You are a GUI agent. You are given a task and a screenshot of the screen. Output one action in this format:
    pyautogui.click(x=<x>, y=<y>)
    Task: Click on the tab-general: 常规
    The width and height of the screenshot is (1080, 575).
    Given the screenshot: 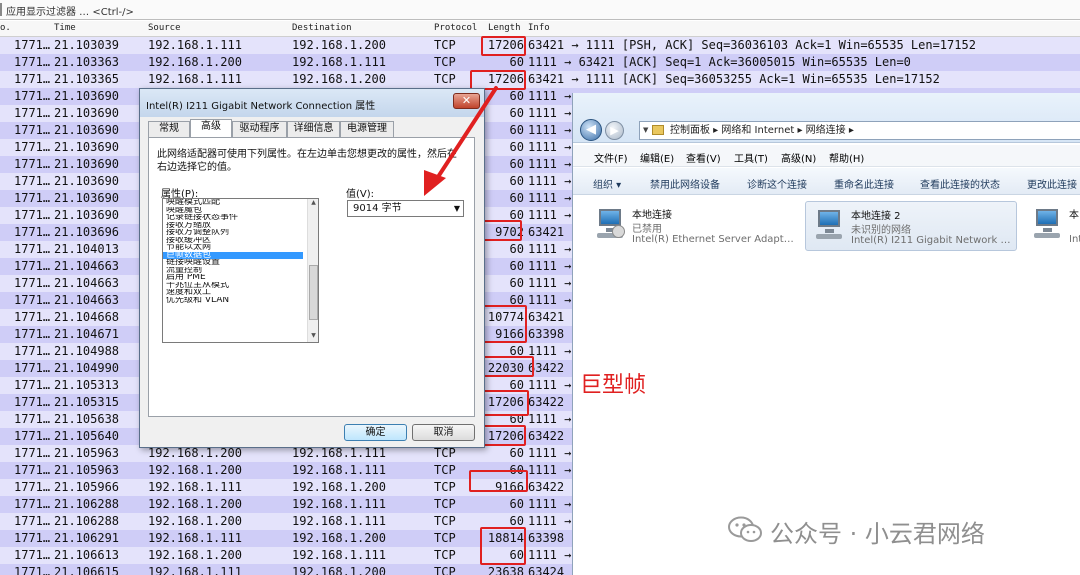 What is the action you would take?
    pyautogui.click(x=169, y=129)
    